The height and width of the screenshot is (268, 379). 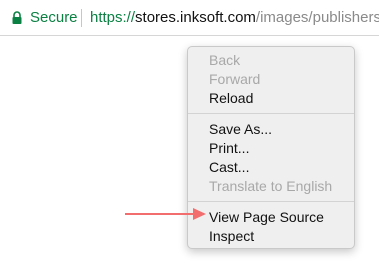 I want to click on menu-item-forward: Forward, so click(x=234, y=79).